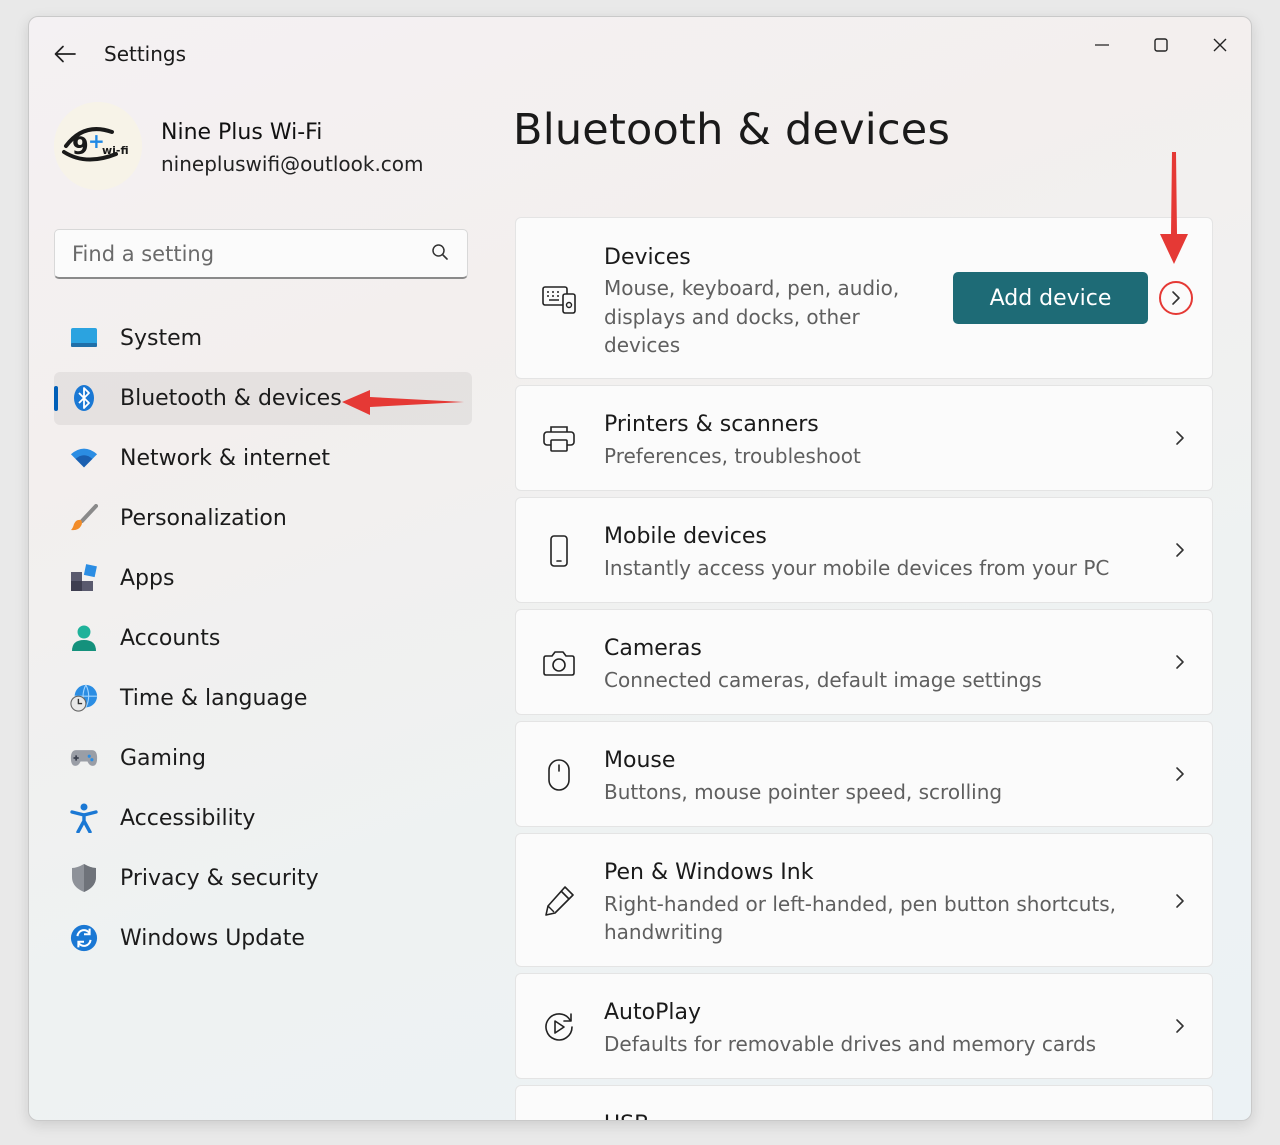  I want to click on accessibility-icon, so click(84, 818).